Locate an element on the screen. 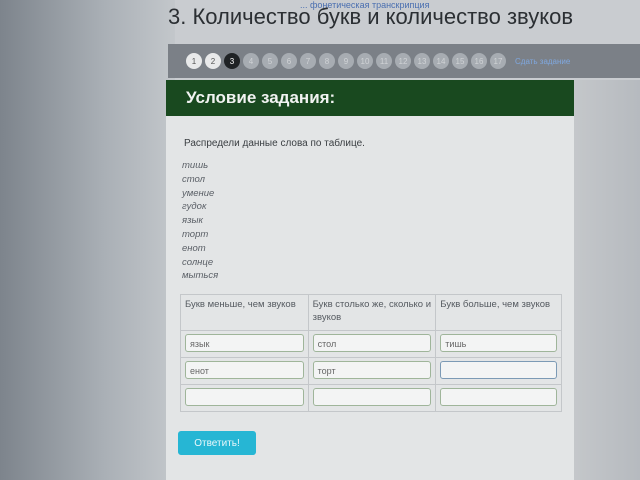  task-header: Условие задания: is located at coordinates (370, 98).